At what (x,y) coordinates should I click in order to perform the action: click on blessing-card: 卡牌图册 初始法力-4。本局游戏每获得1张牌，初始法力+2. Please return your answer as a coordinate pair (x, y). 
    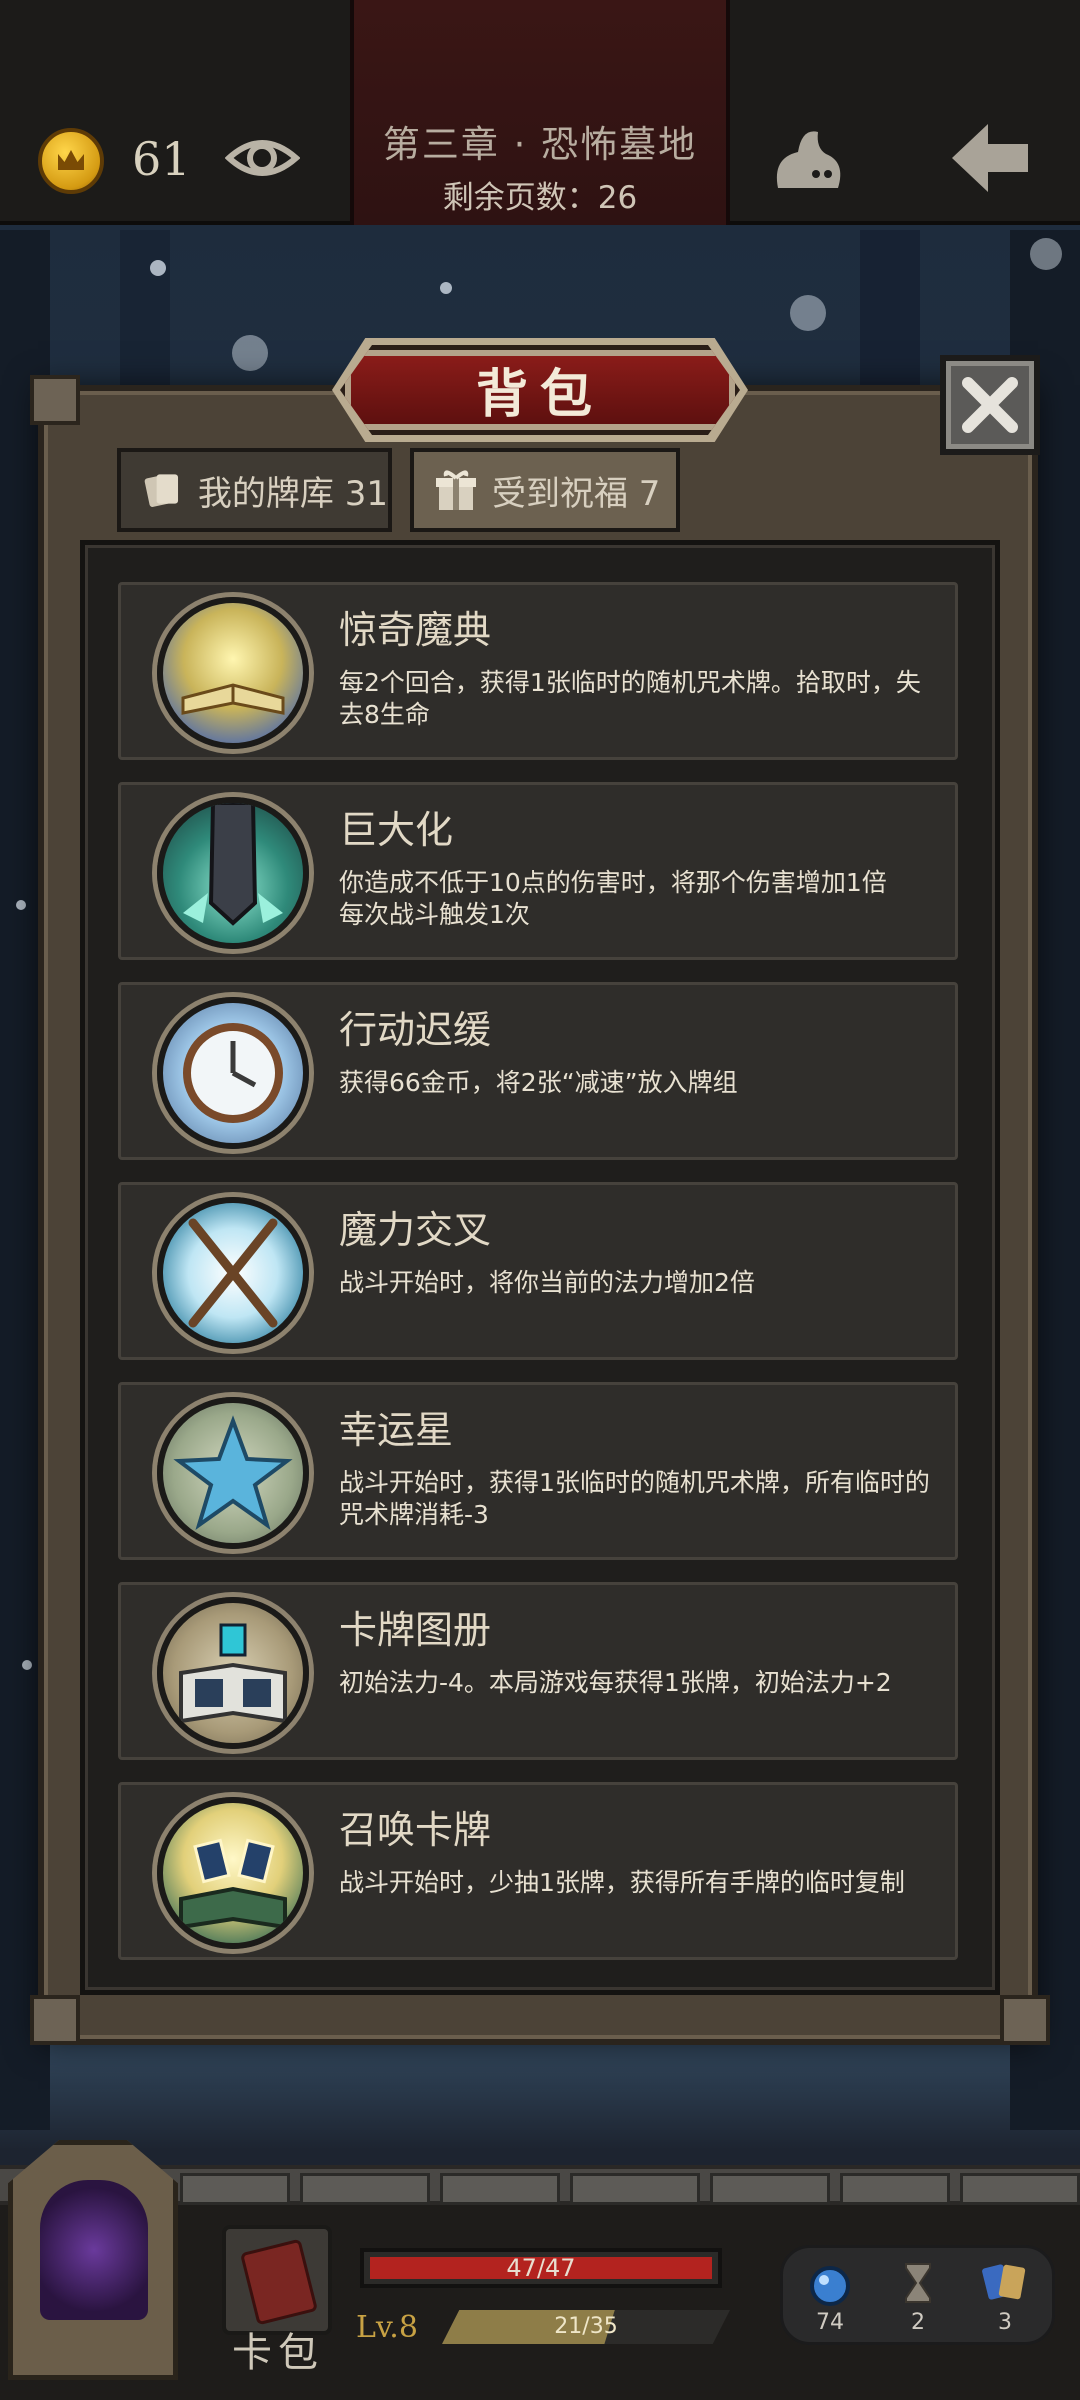
    Looking at the image, I should click on (538, 1671).